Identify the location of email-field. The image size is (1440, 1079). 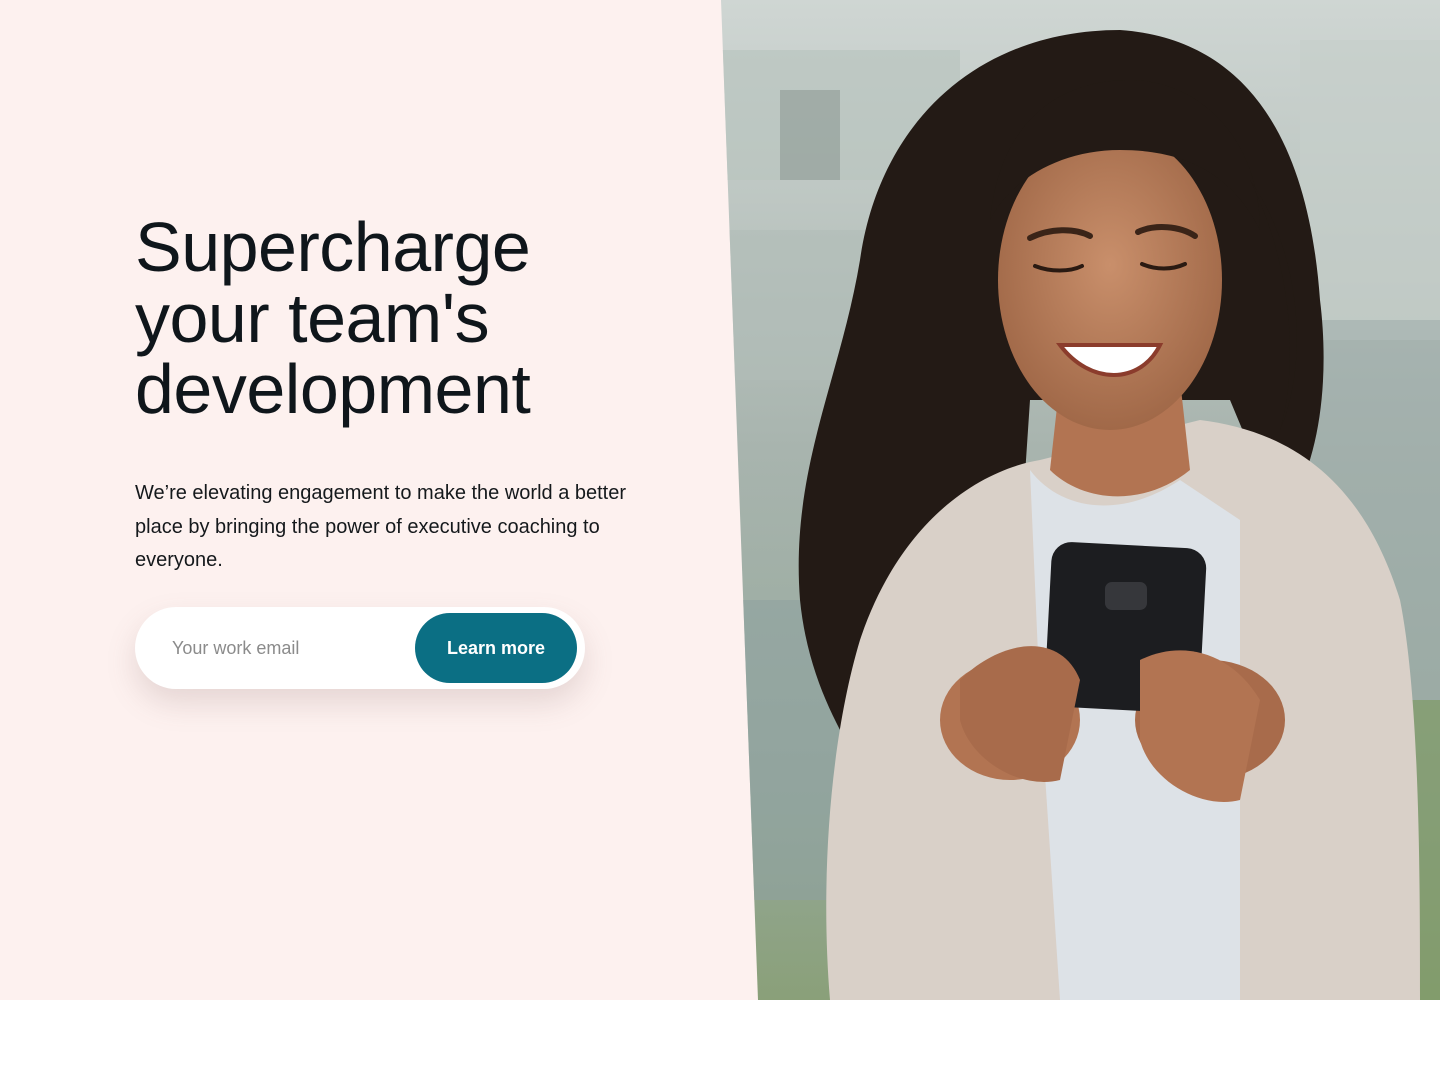
(280, 648).